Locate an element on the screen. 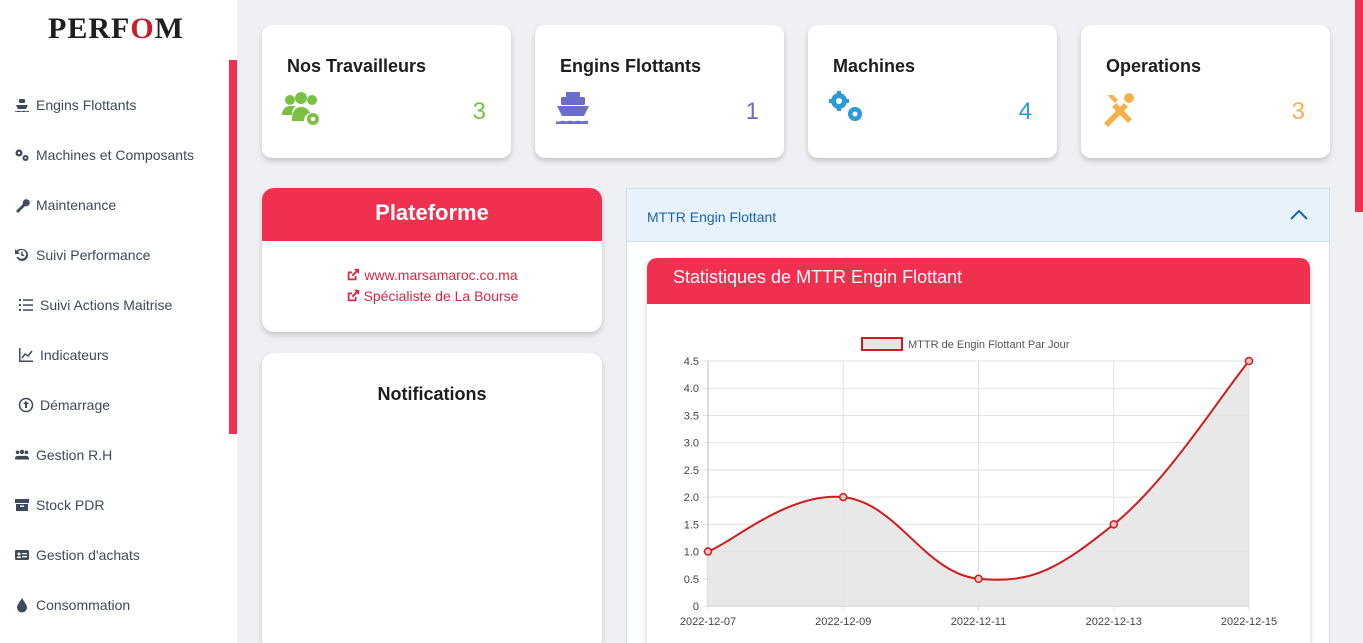  wrench-icon is located at coordinates (23, 206).